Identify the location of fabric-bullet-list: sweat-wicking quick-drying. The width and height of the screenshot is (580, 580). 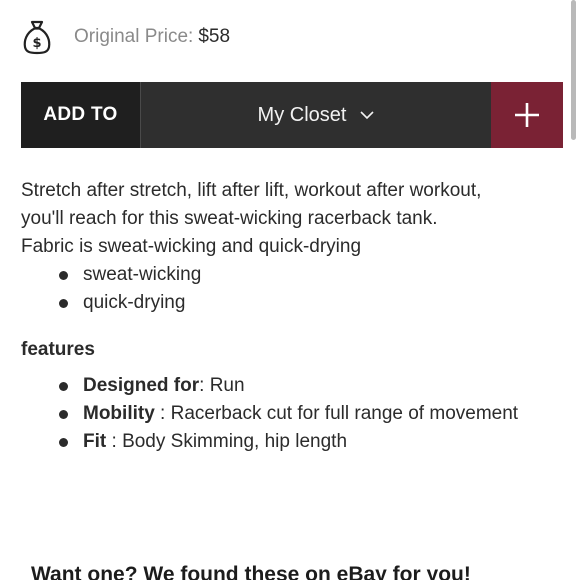
(296, 289).